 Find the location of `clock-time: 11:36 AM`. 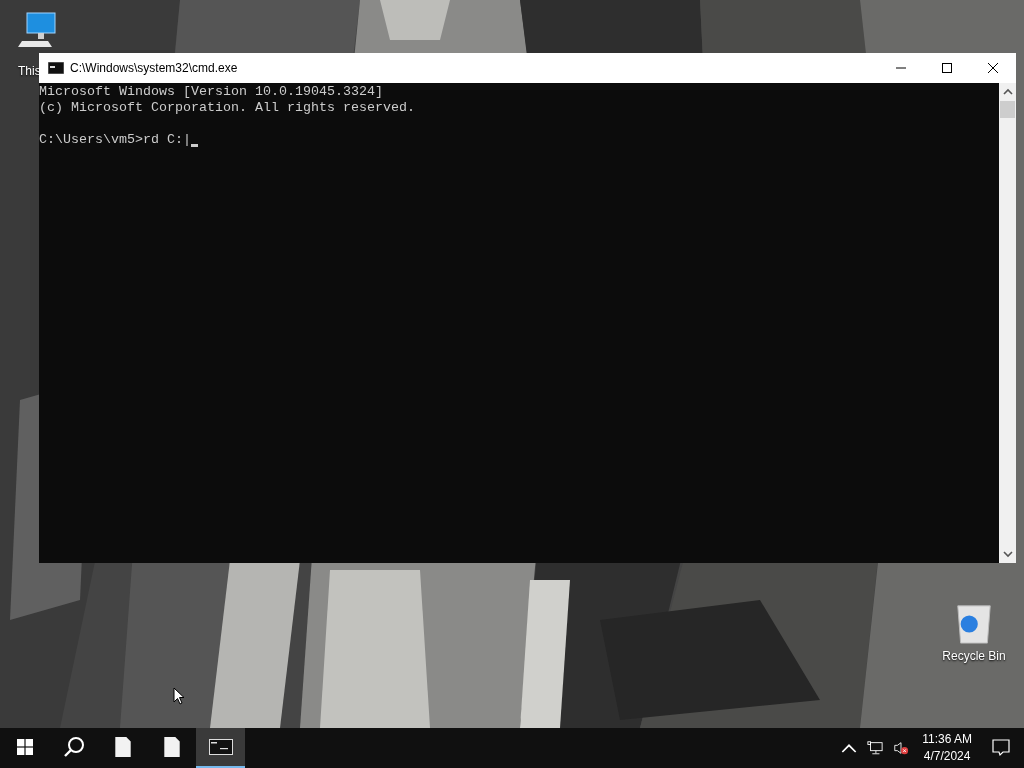

clock-time: 11:36 AM is located at coordinates (947, 739).